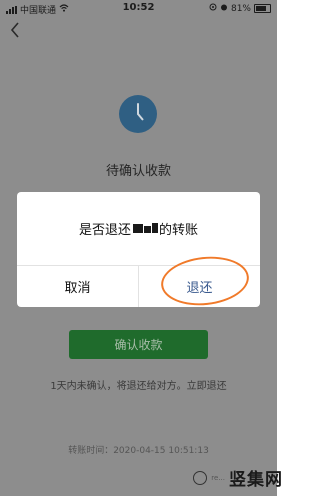 The height and width of the screenshot is (496, 320). I want to click on dialog-message-prefix: 是否退还, so click(104, 230).